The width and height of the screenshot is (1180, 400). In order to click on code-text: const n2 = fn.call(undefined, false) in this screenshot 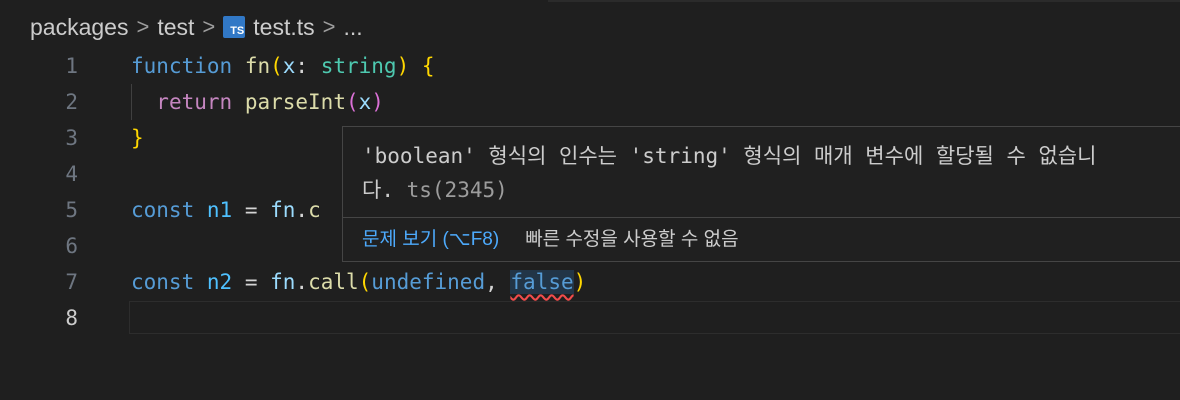, I will do `click(358, 282)`.